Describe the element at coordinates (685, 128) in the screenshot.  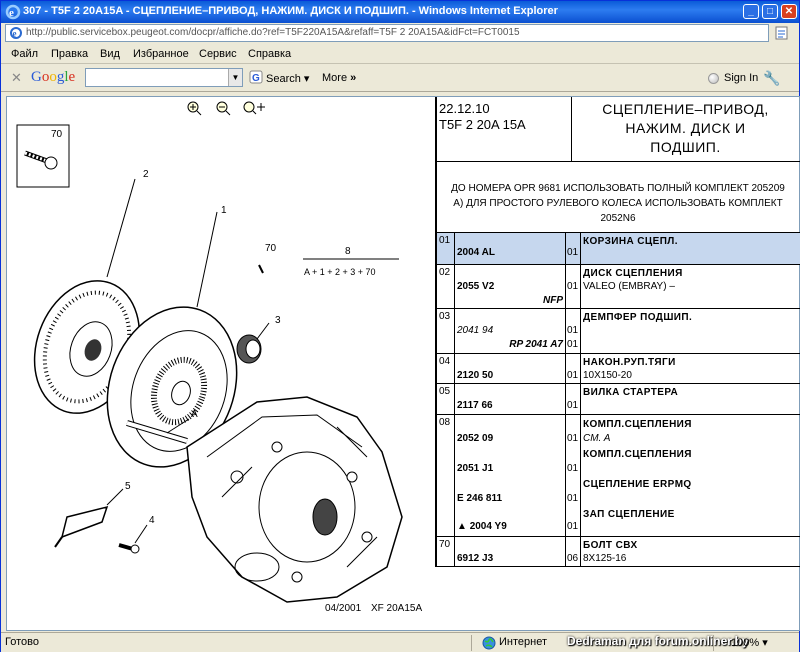
I see `title-line-2: НАЖИМ. ДИСК И` at that location.